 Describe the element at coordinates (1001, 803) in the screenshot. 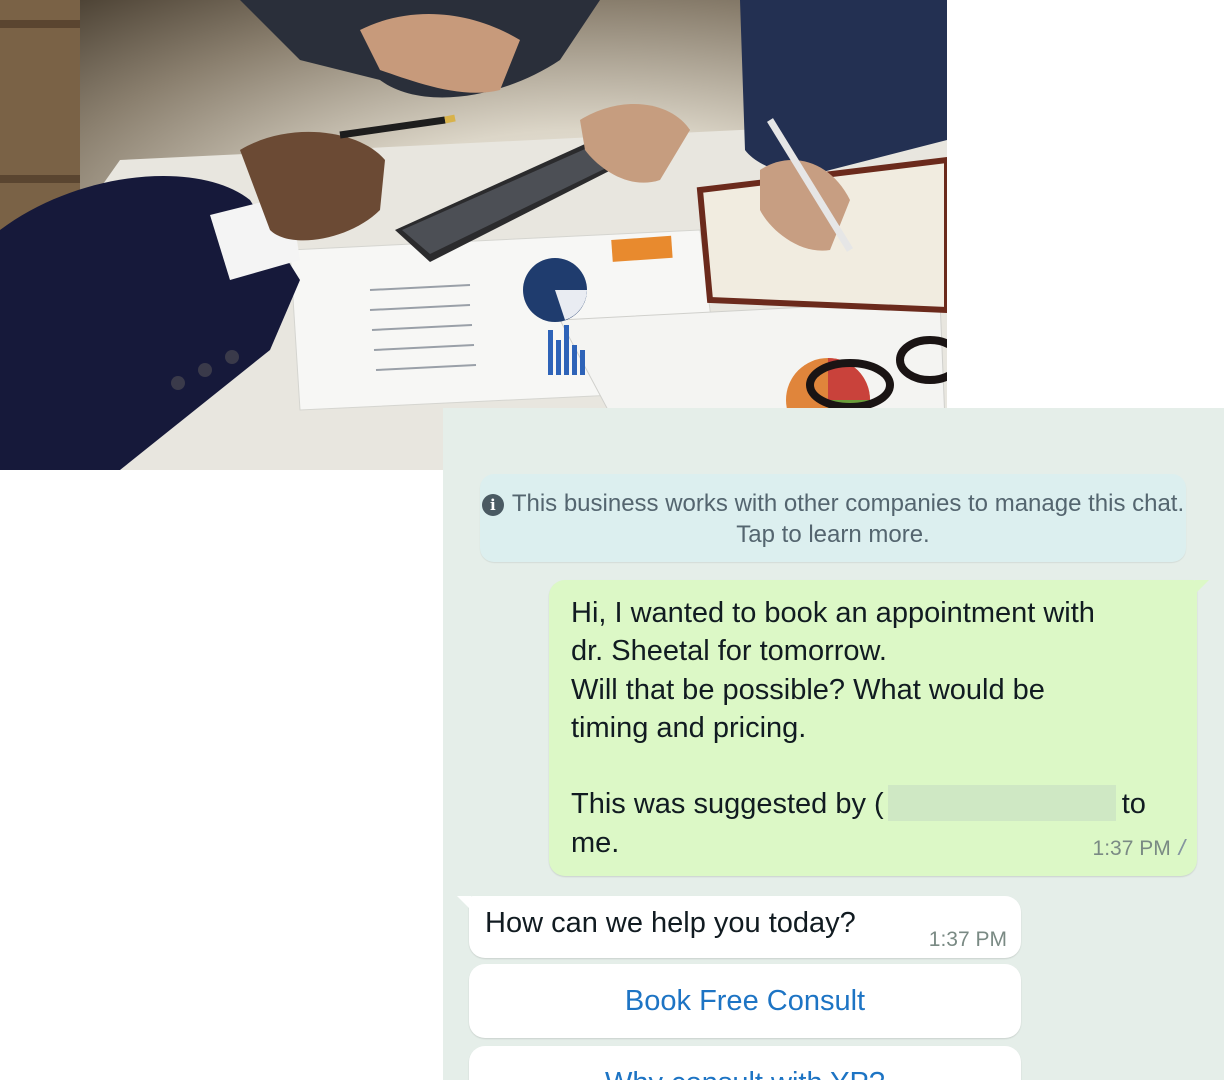

I see `redacted-name` at that location.